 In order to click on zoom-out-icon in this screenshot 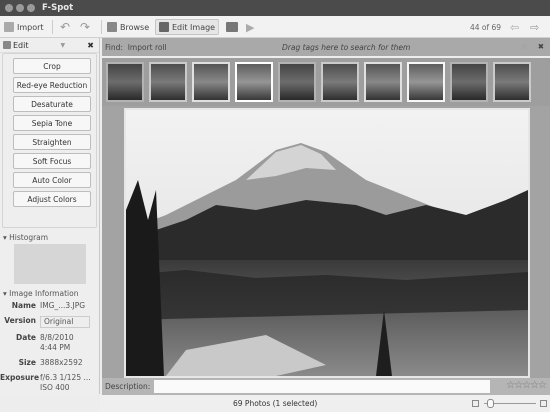, I will do `click(475, 403)`.